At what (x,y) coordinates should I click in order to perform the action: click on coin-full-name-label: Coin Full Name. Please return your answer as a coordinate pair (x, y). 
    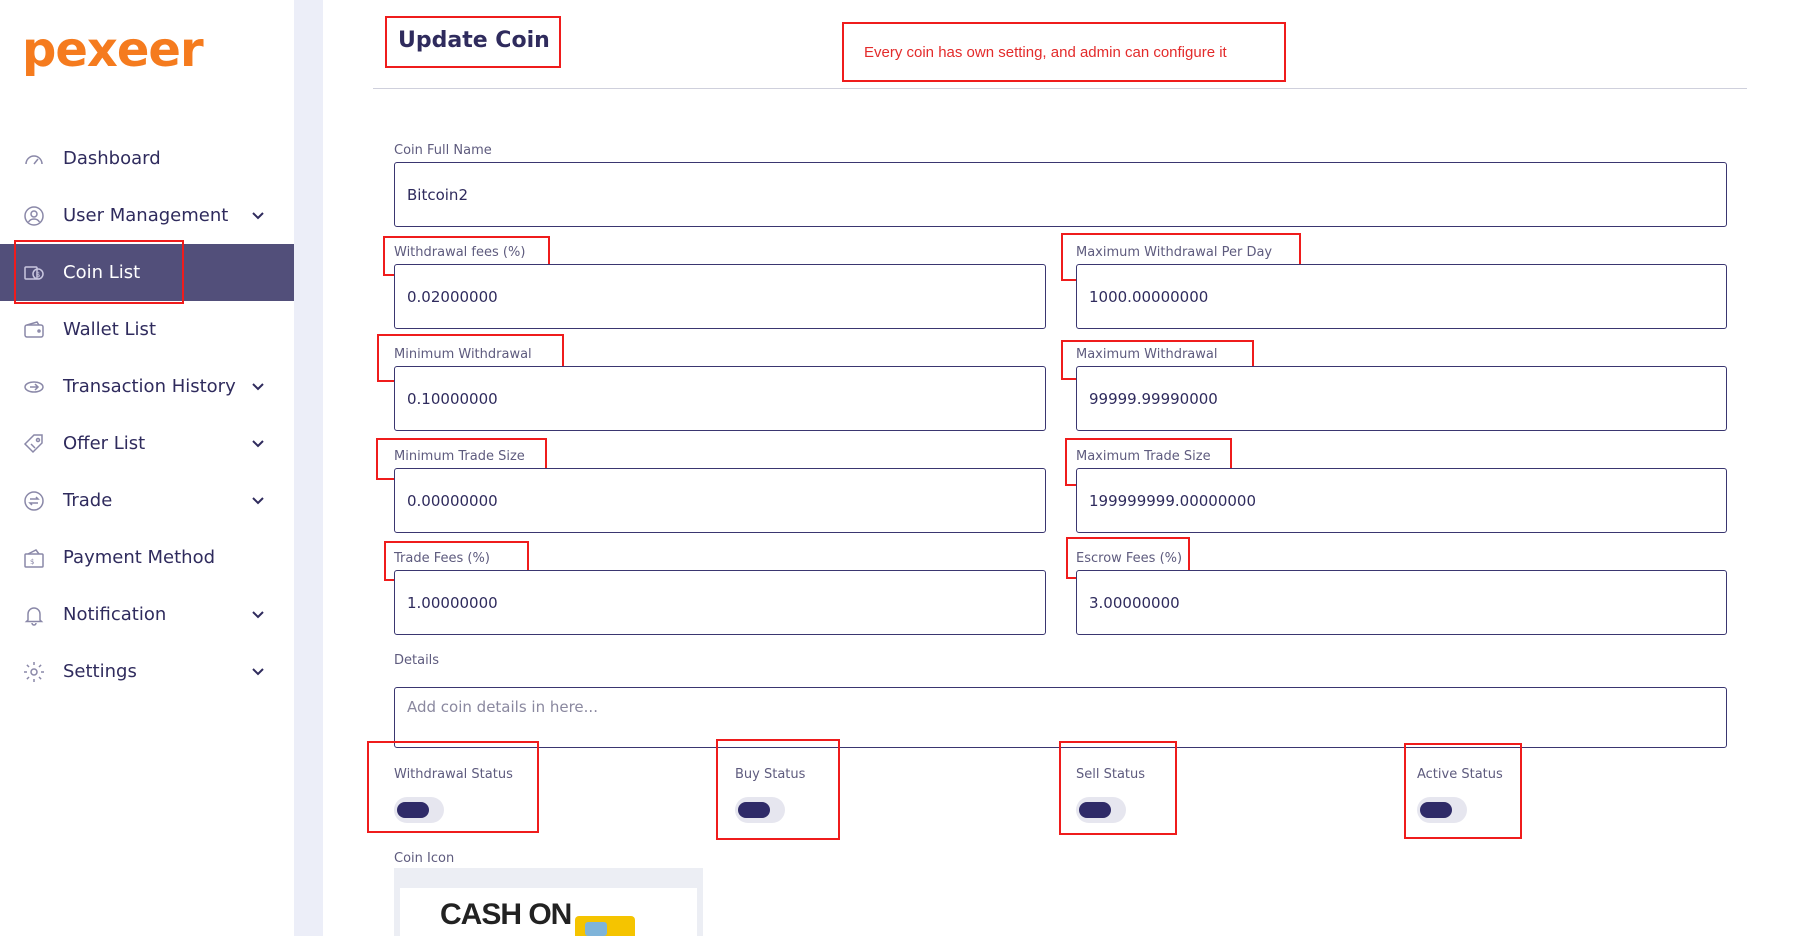
    Looking at the image, I should click on (443, 150).